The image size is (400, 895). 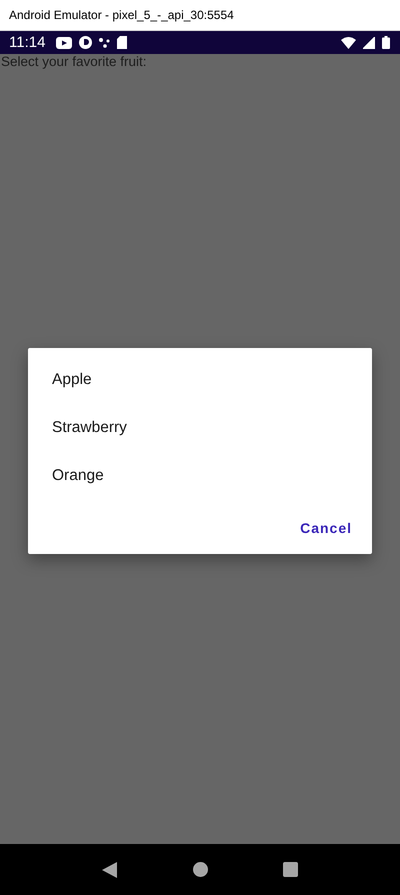 I want to click on prompt-label: Select your favorite fruit:, so click(x=73, y=61).